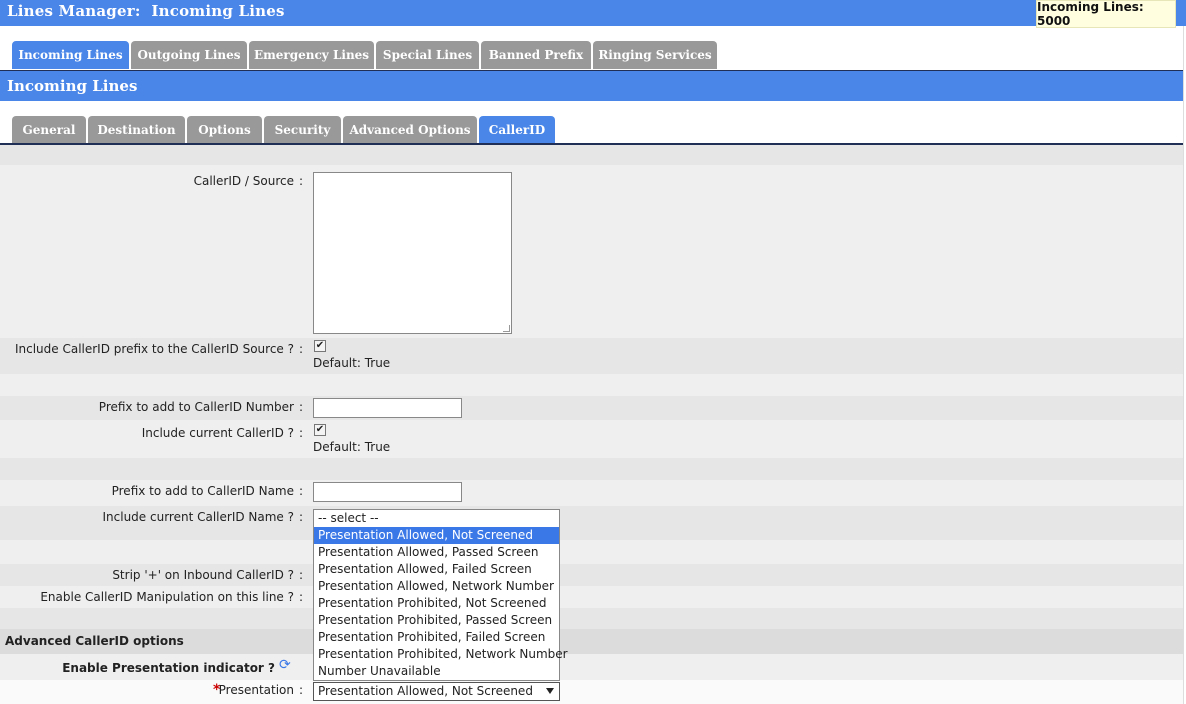 This screenshot has width=1186, height=704. I want to click on tab-special-lines: Special Lines, so click(427, 55).